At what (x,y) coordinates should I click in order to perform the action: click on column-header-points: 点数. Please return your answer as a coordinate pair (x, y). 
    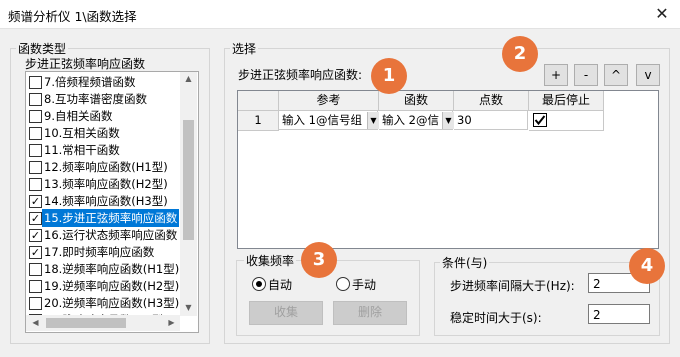
    Looking at the image, I should click on (491, 101).